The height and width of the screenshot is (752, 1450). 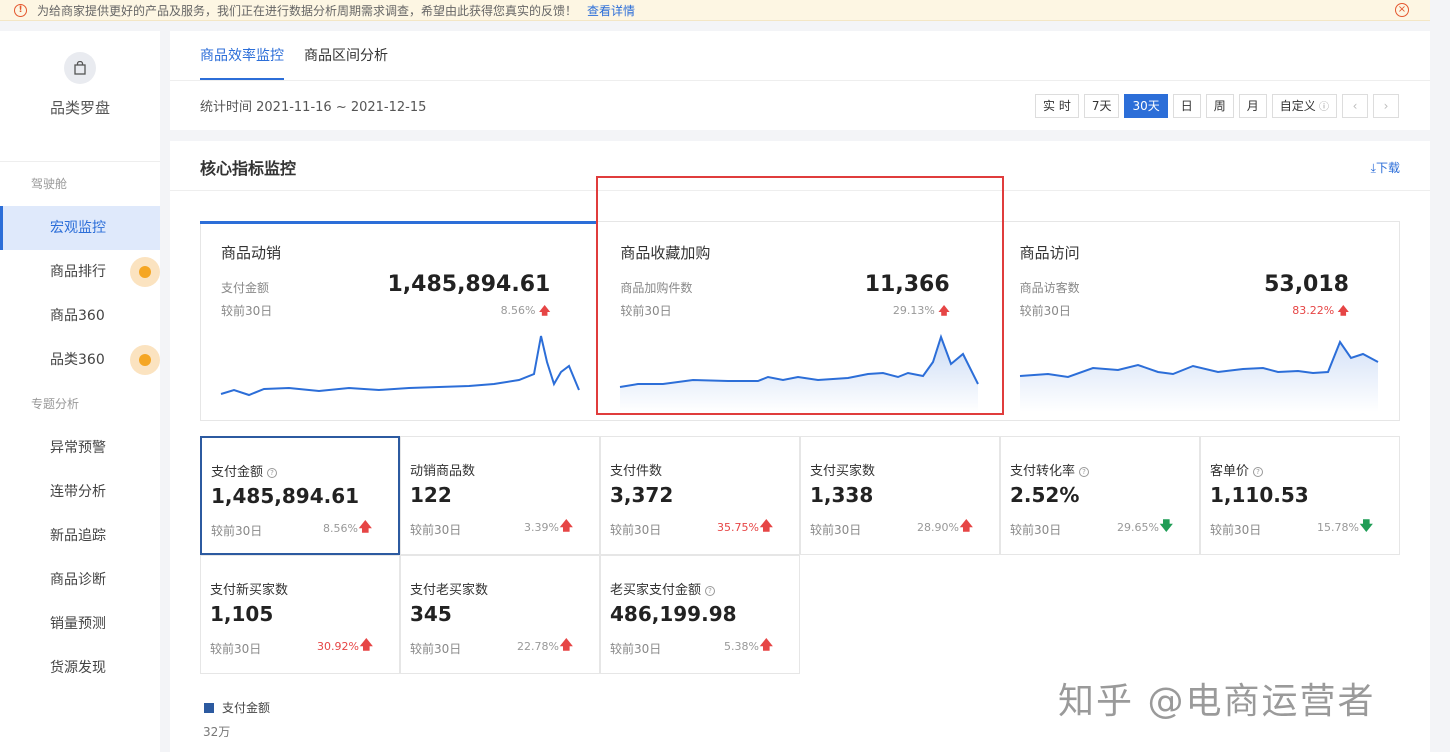 What do you see at coordinates (80, 448) in the screenshot?
I see `sidebar-item-anomaly: 异常预警` at bounding box center [80, 448].